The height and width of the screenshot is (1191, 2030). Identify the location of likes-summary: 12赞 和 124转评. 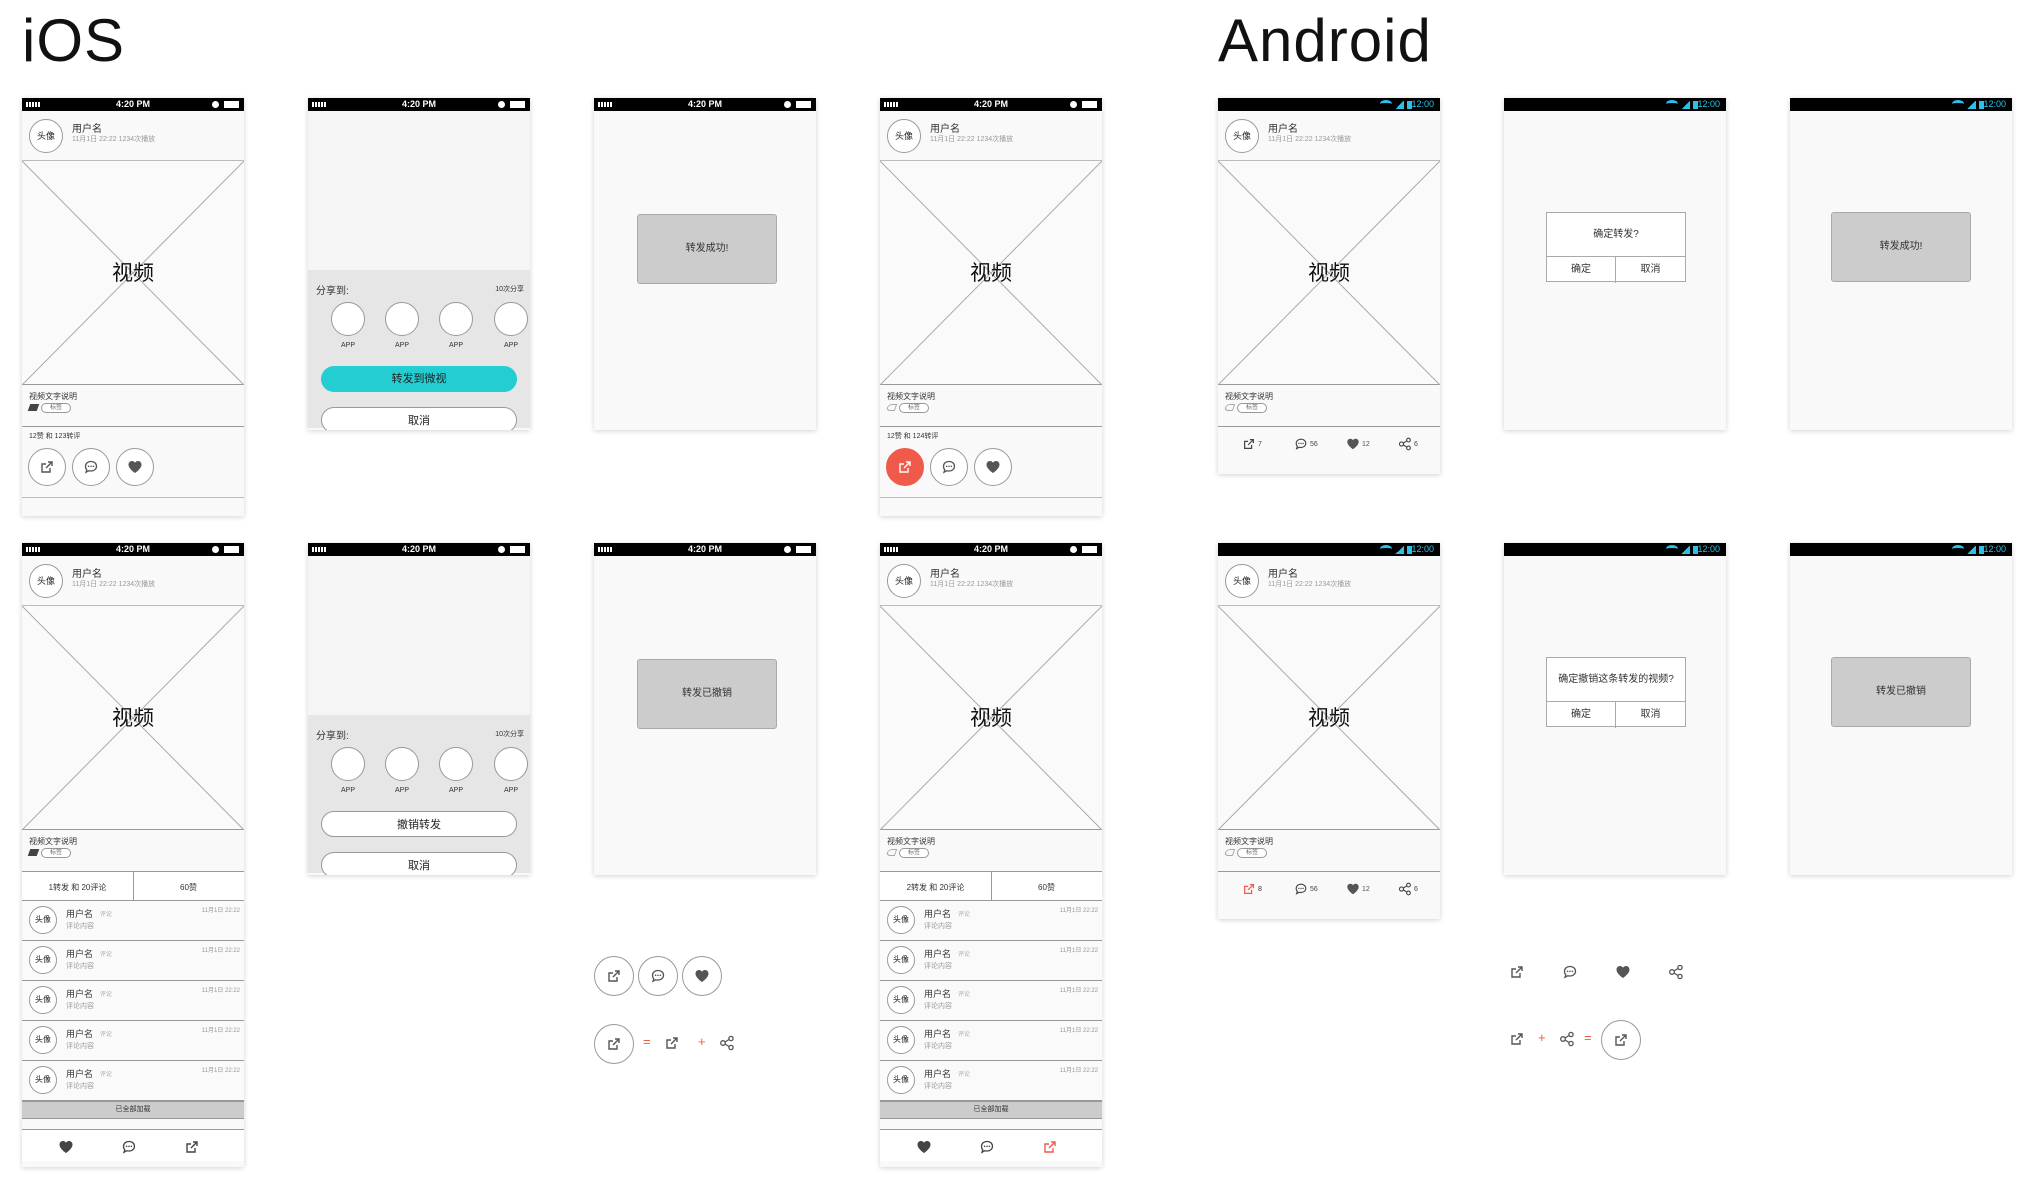
(912, 436).